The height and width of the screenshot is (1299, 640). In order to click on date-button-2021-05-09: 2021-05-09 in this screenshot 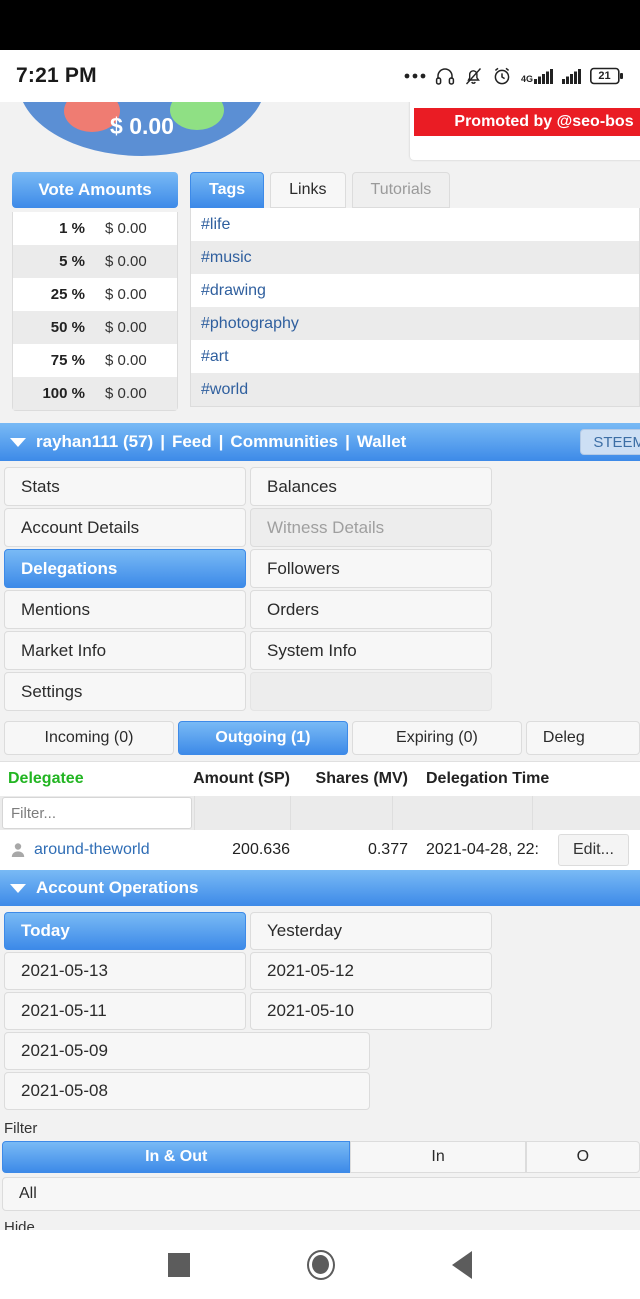, I will do `click(187, 1051)`.